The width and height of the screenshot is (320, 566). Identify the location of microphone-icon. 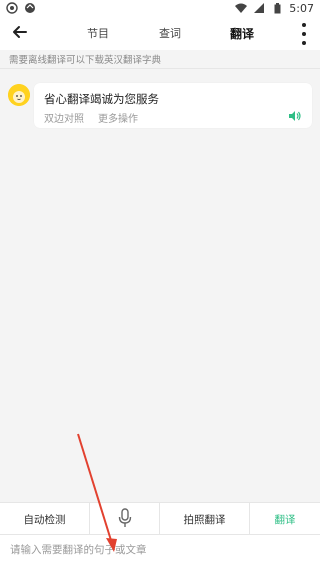
(125, 519).